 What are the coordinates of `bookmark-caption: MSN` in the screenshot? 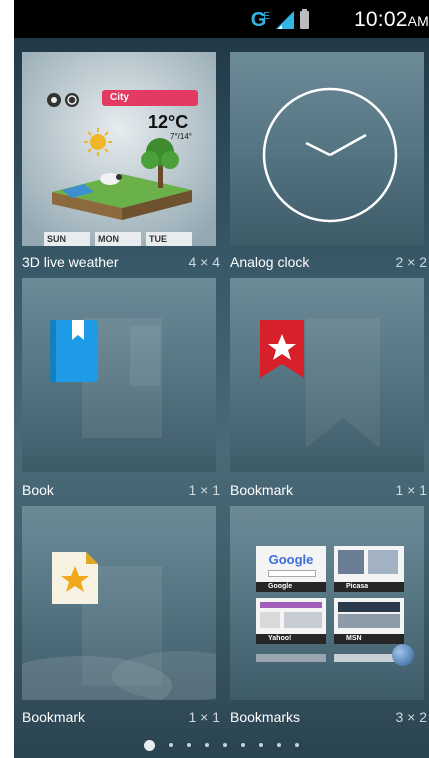 It's located at (369, 639).